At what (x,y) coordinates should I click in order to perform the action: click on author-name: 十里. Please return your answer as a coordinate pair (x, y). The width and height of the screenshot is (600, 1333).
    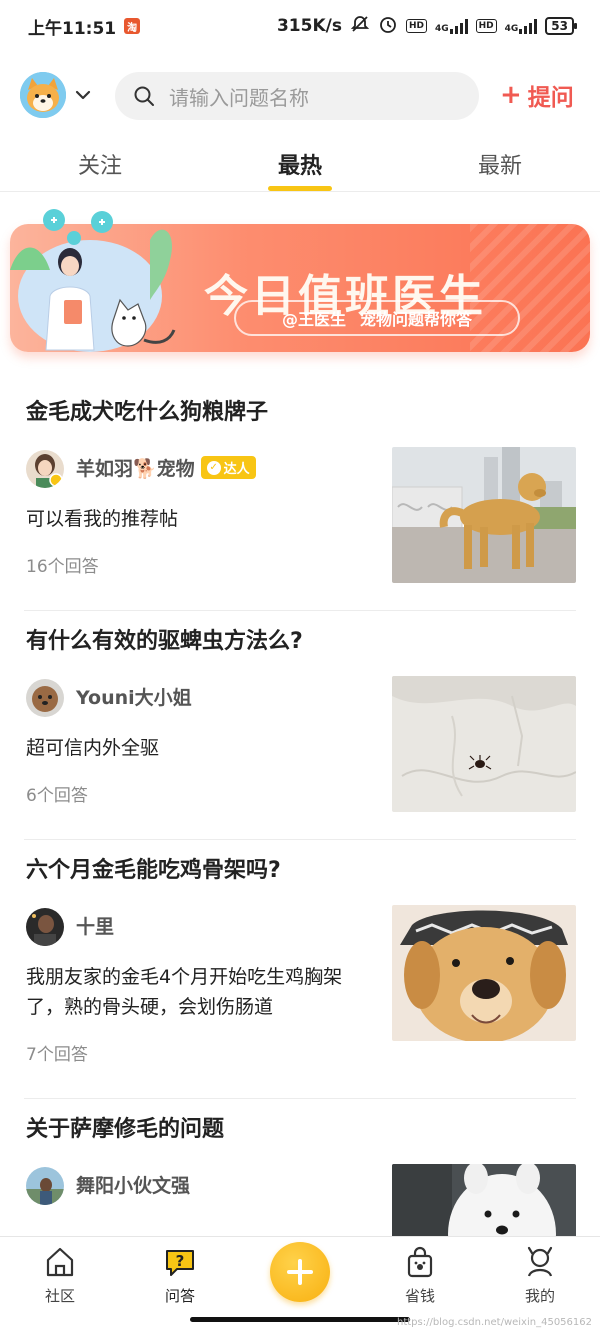
    Looking at the image, I should click on (95, 925).